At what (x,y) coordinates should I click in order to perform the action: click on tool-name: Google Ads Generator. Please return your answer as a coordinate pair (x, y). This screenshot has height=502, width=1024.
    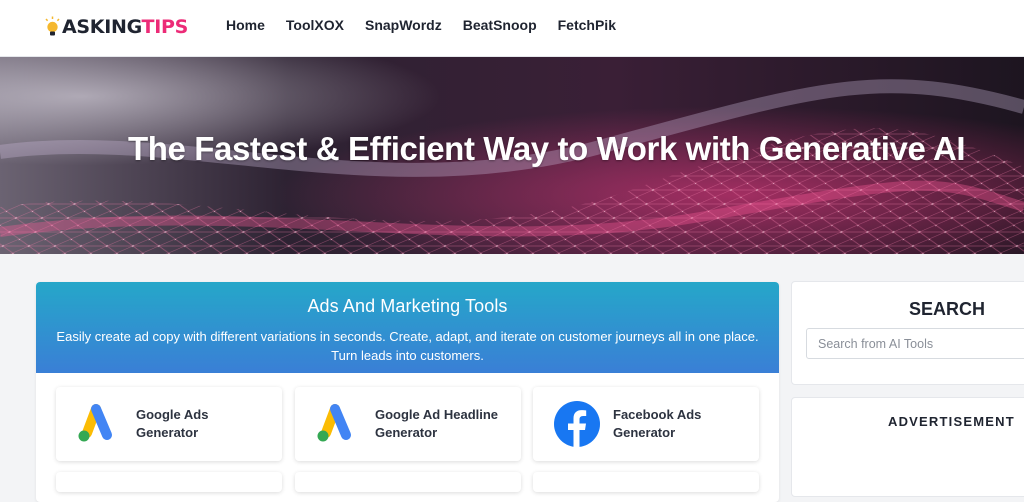
    Looking at the image, I should click on (172, 423).